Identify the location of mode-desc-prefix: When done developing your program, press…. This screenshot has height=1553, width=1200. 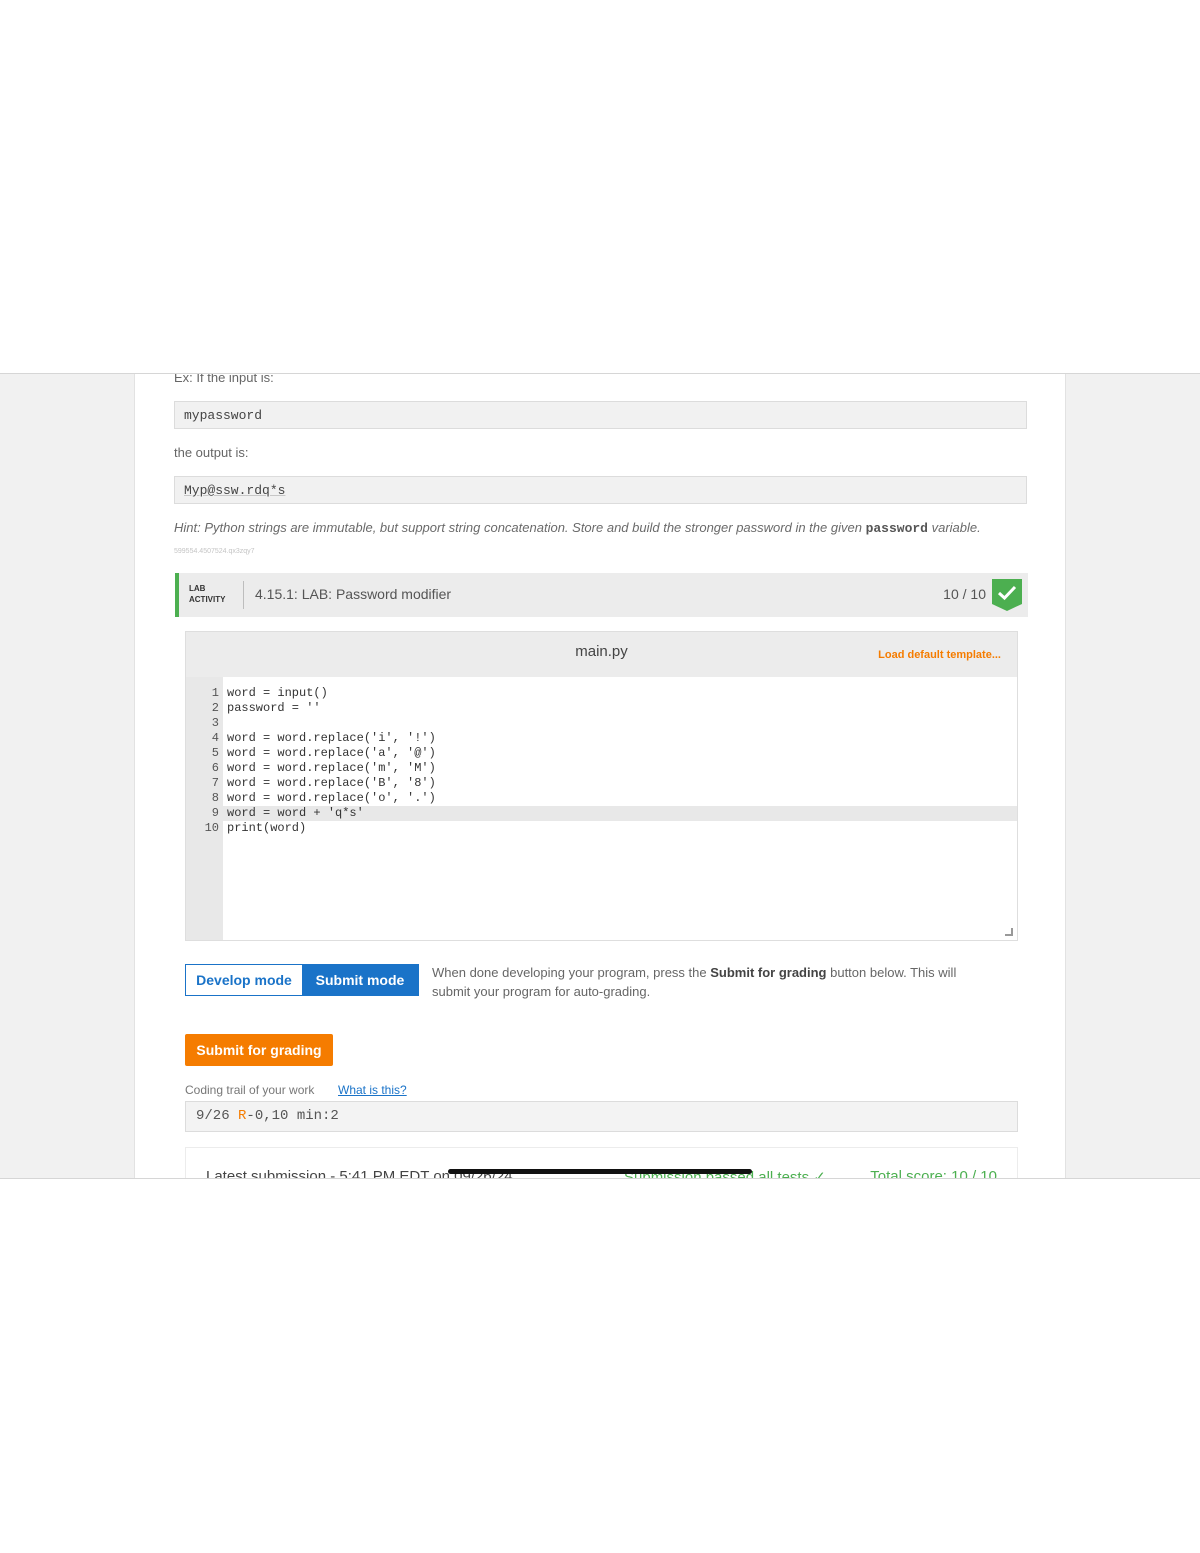
(571, 972).